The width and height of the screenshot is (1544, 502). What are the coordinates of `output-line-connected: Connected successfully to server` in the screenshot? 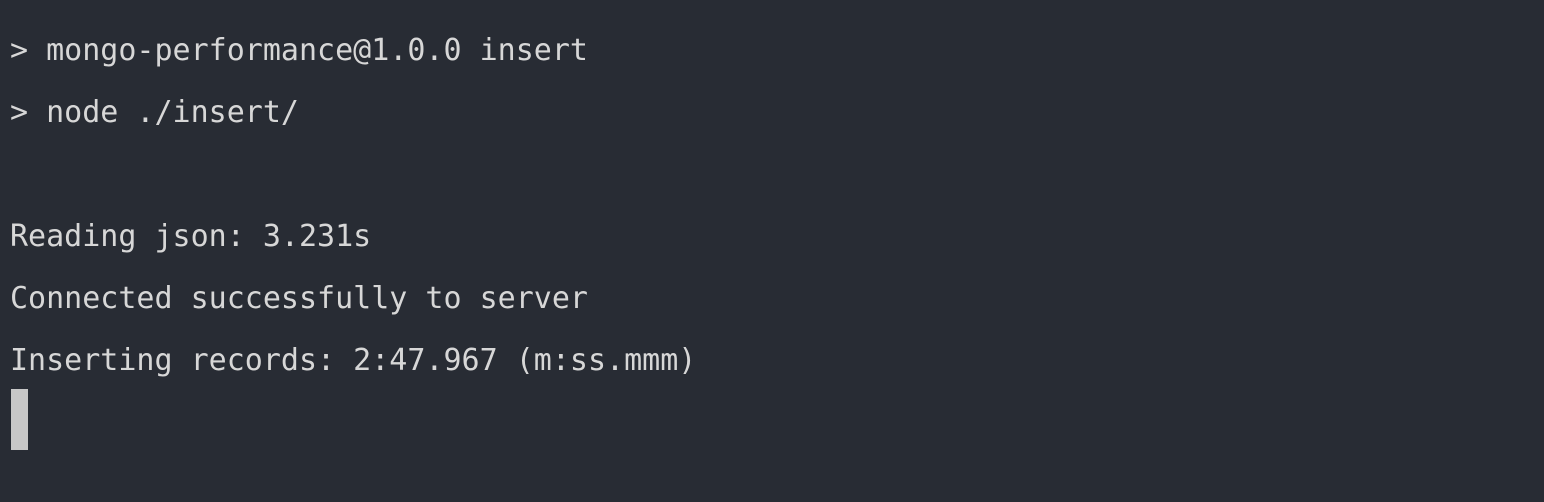 It's located at (299, 298).